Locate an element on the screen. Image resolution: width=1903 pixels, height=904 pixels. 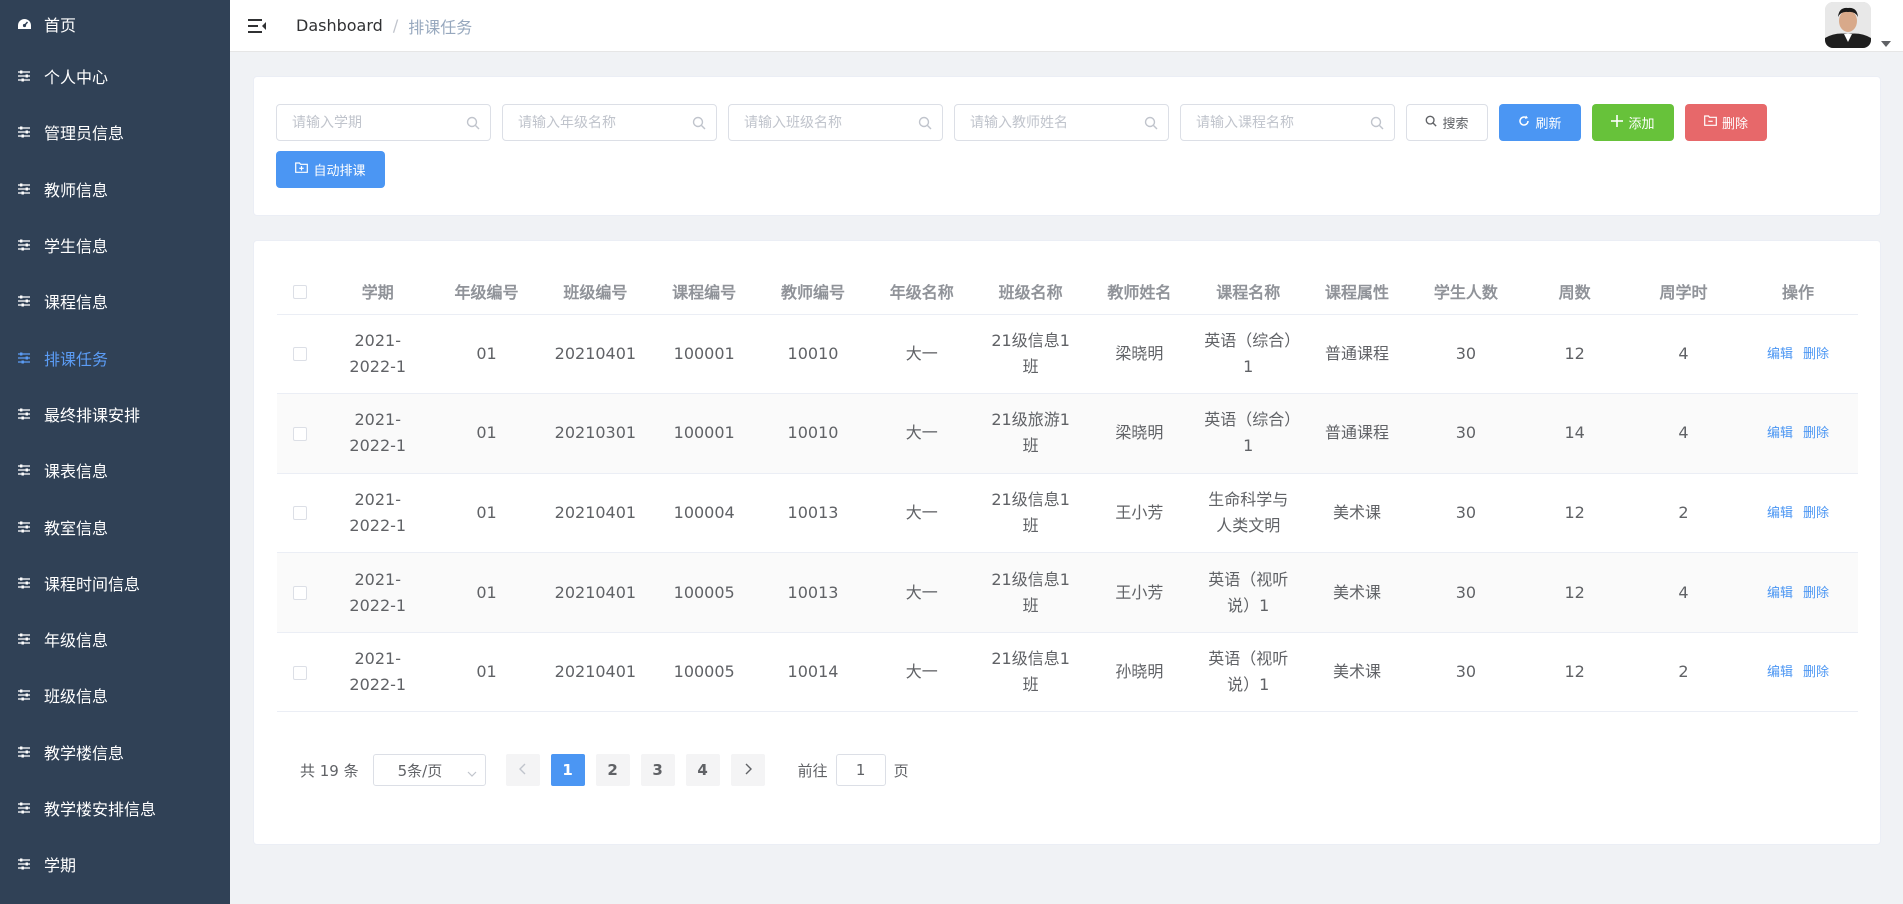
course-name-input is located at coordinates (1287, 122).